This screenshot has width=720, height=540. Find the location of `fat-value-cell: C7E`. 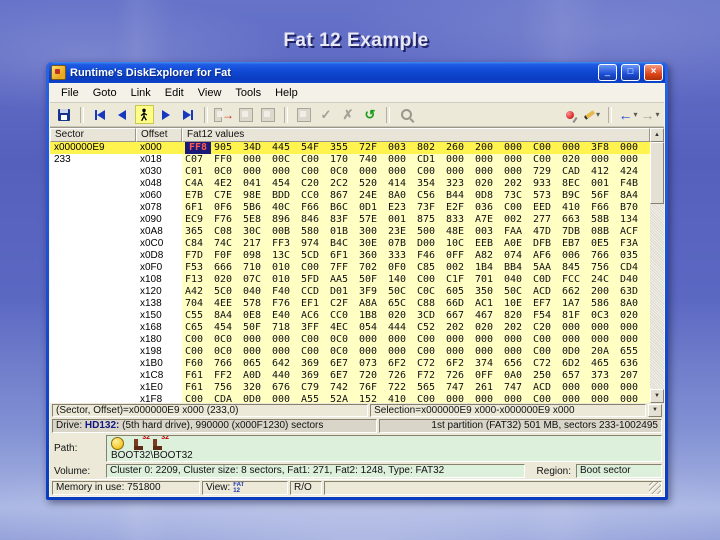

fat-value-cell: C7E is located at coordinates (228, 196).